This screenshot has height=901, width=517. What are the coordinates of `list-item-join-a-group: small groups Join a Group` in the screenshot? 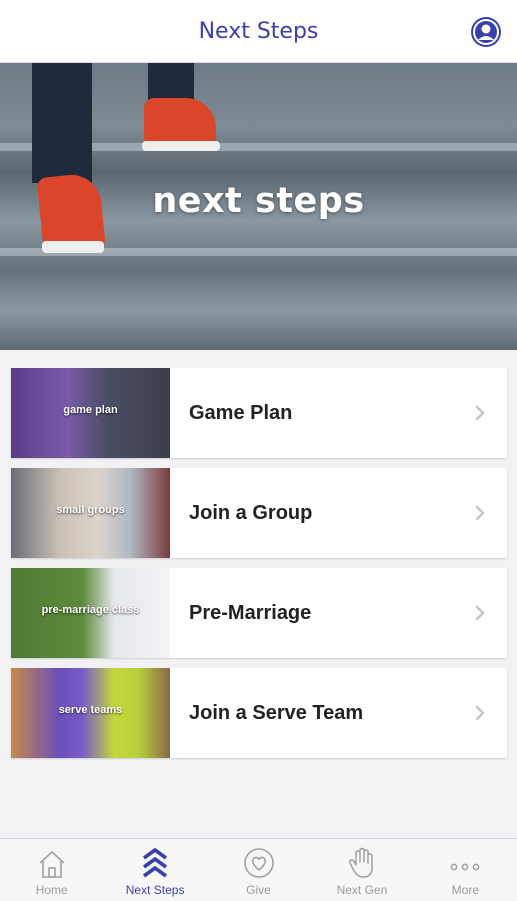 It's located at (259, 513).